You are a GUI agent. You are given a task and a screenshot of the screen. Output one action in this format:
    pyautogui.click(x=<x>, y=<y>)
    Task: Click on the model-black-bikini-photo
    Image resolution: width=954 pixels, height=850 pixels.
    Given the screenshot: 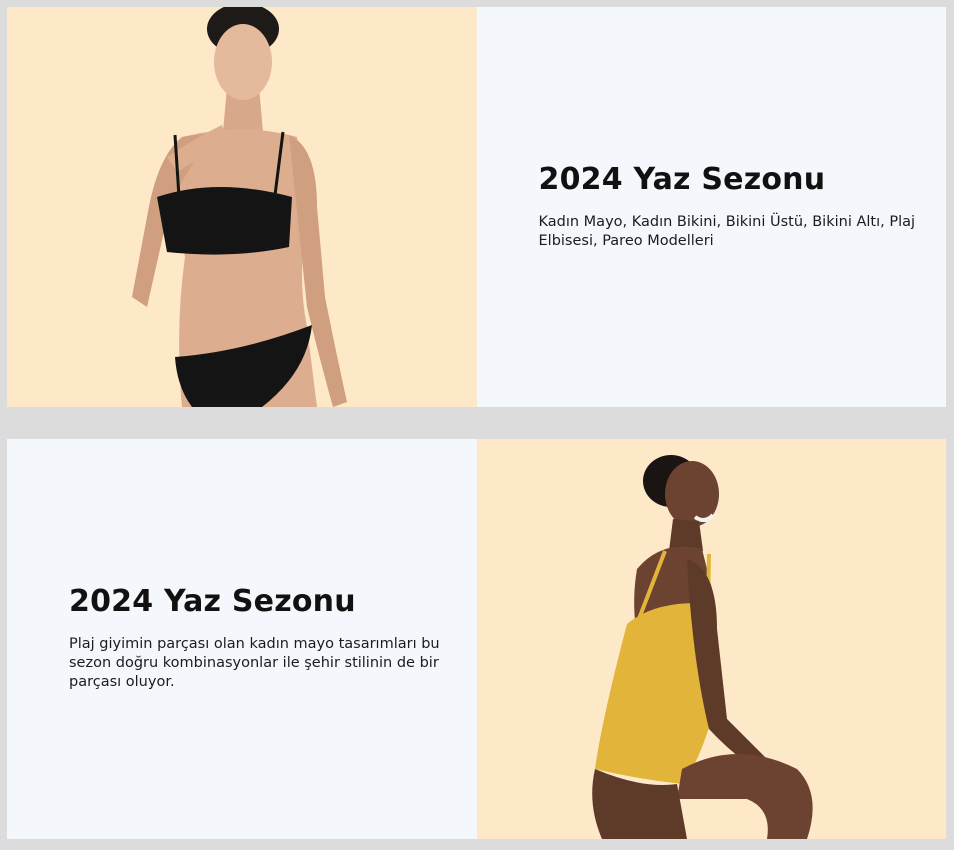 What is the action you would take?
    pyautogui.click(x=239, y=207)
    